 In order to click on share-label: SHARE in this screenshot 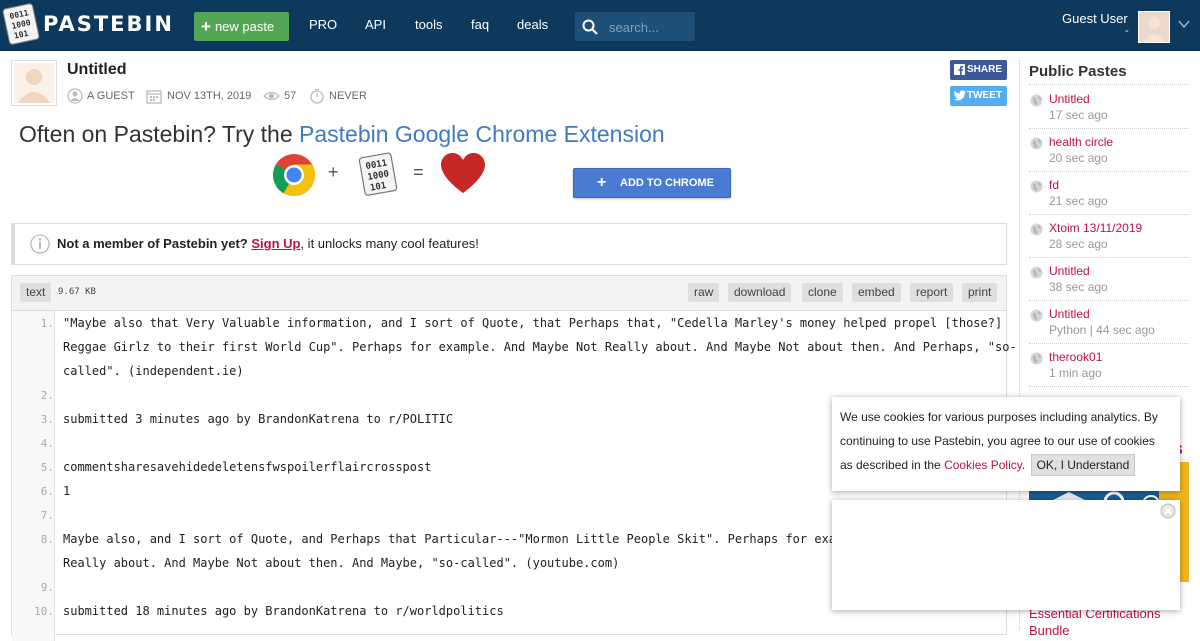, I will do `click(985, 69)`.